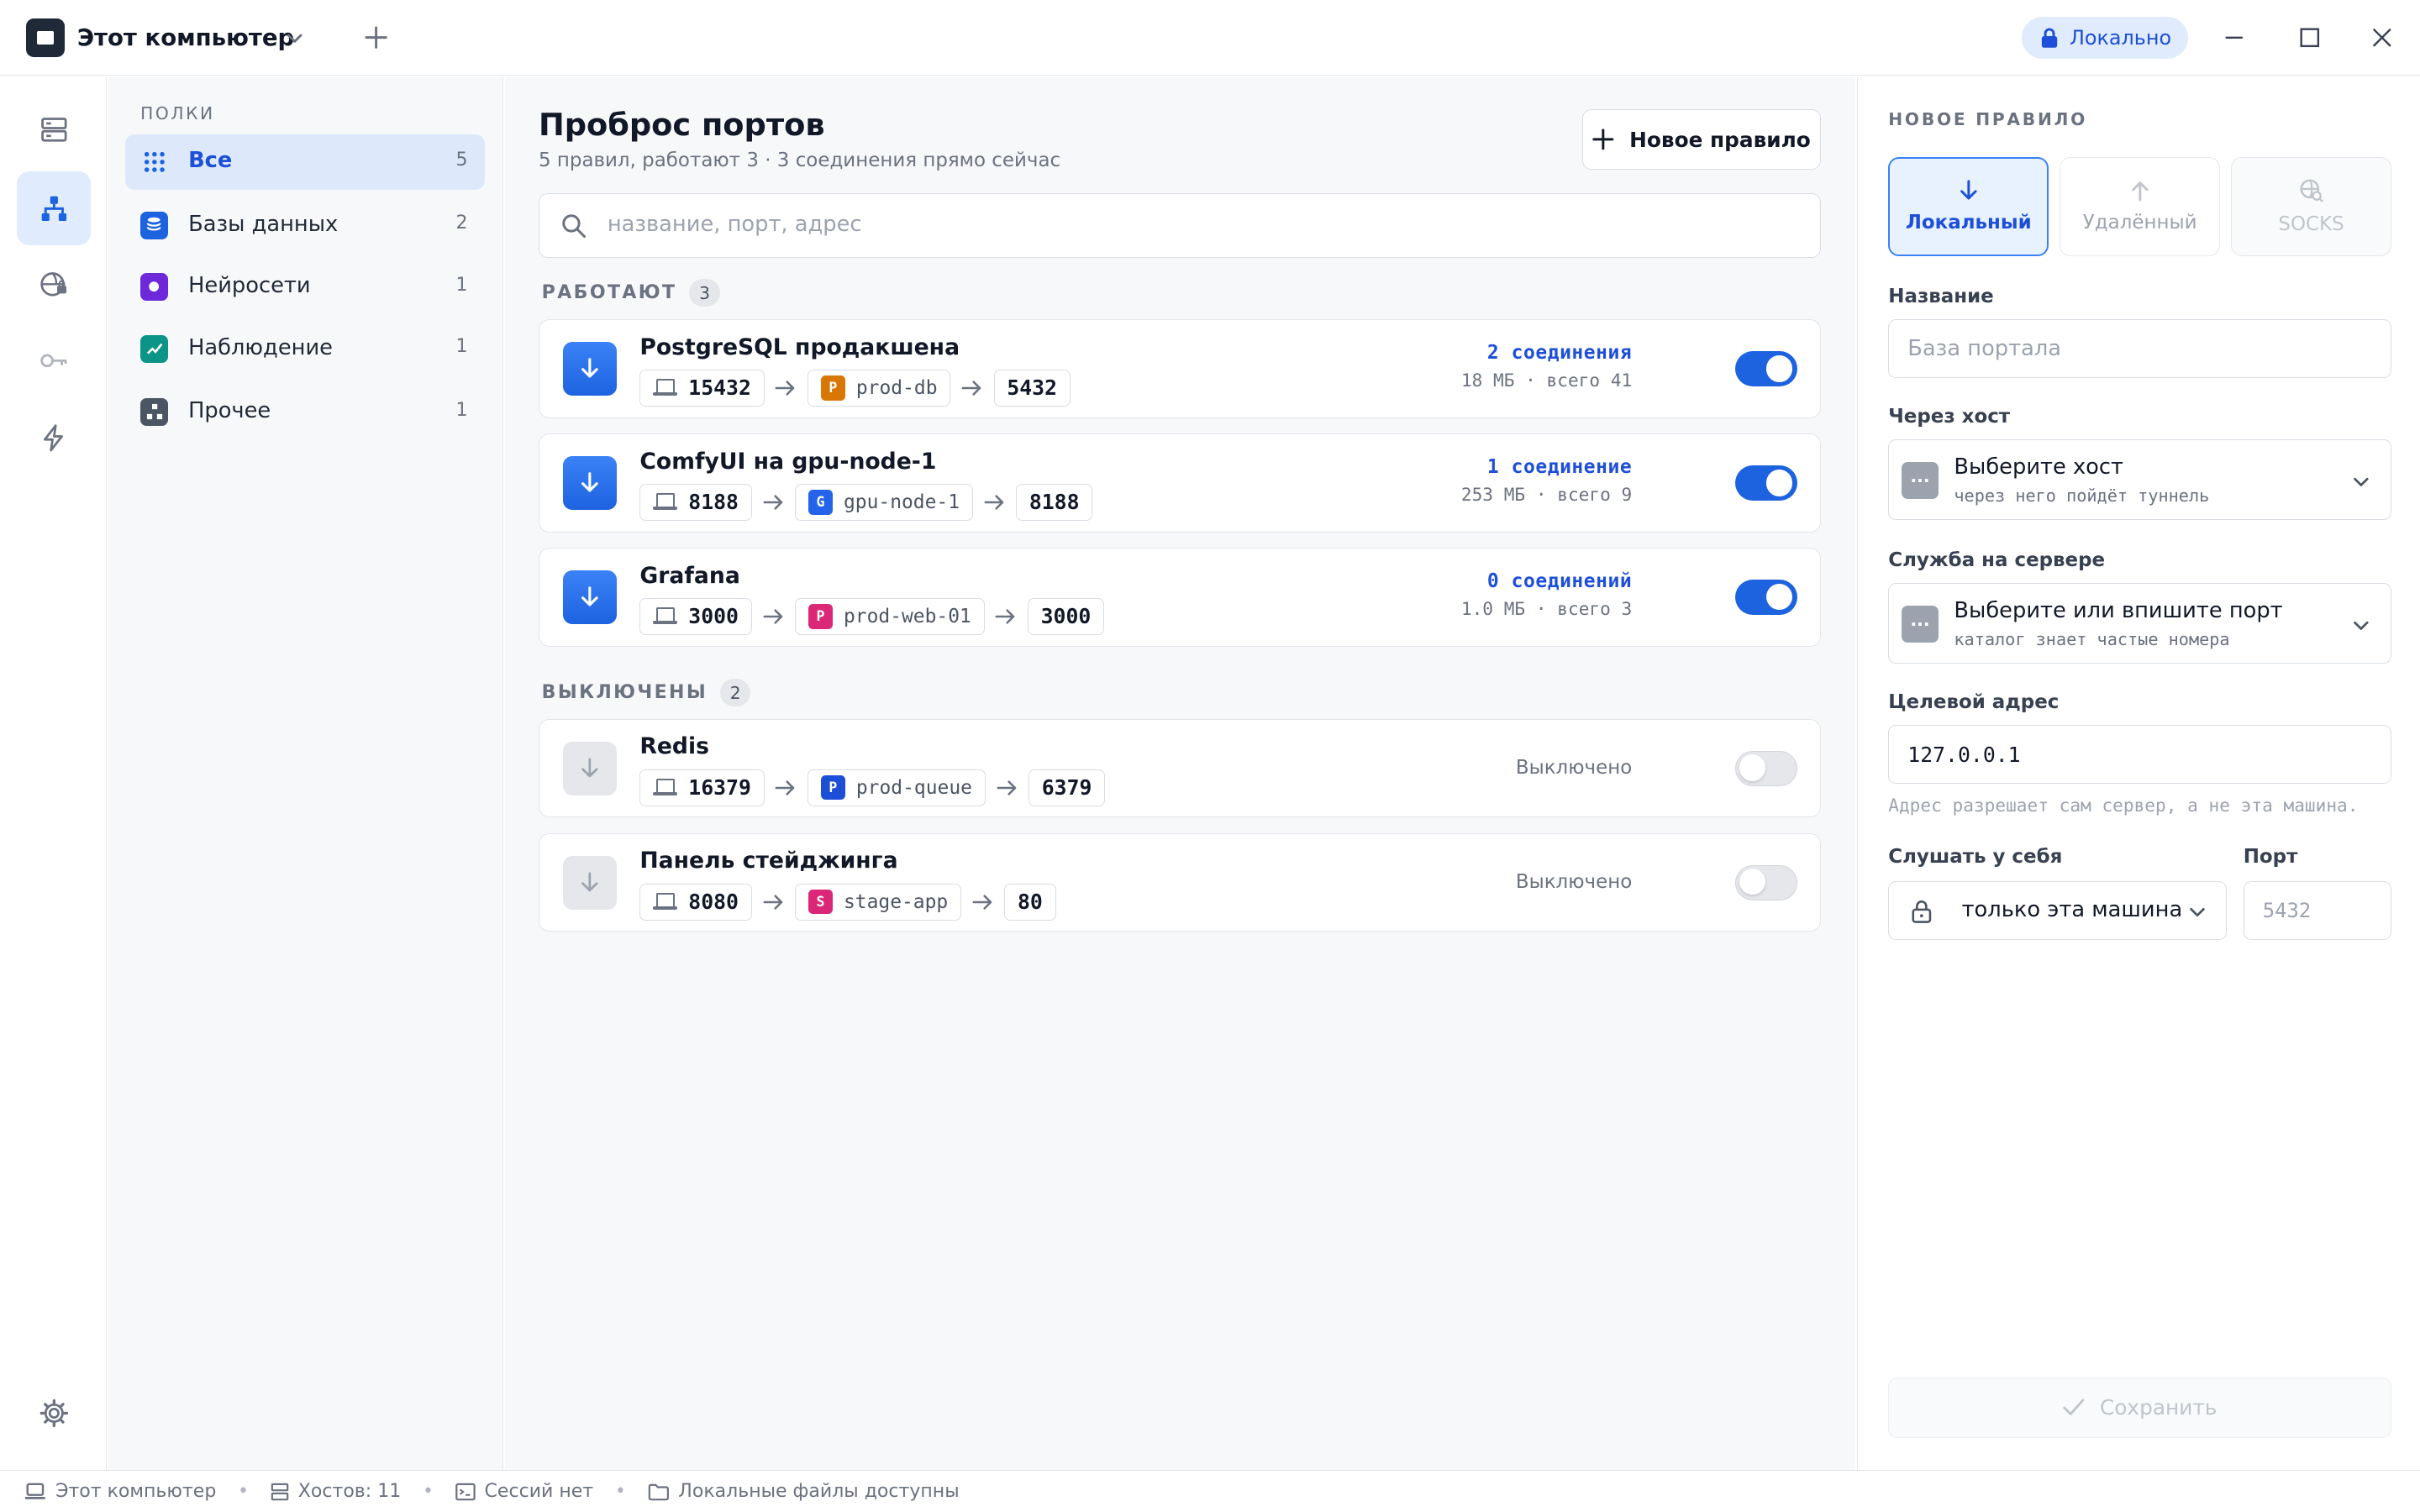 The width and height of the screenshot is (2420, 1512). Describe the element at coordinates (46, 37) in the screenshot. I see `computer-icon` at that location.